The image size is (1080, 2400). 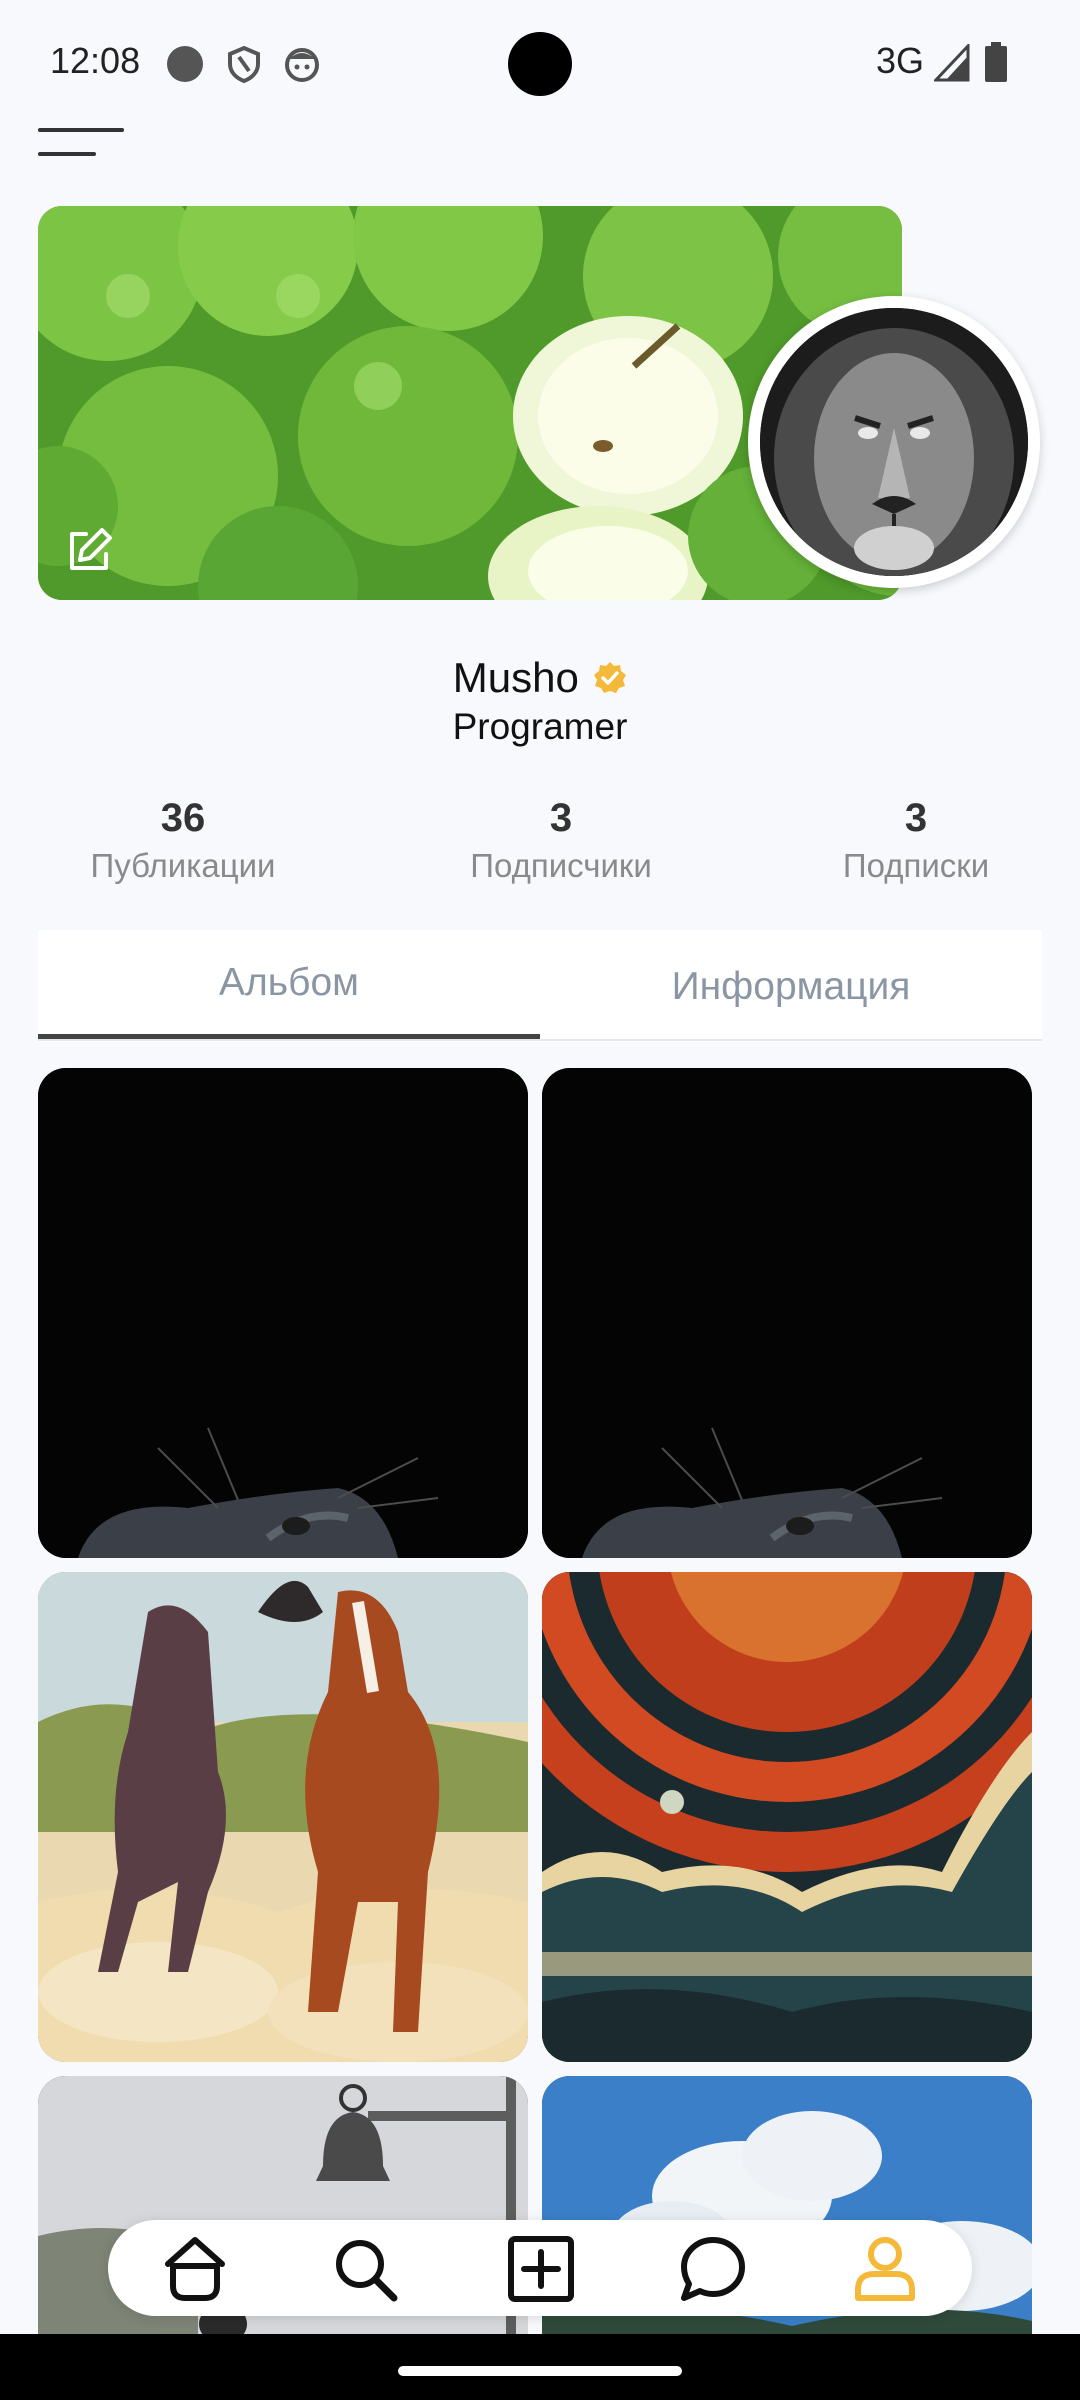 What do you see at coordinates (916, 818) in the screenshot?
I see `stat-following-count: 3` at bounding box center [916, 818].